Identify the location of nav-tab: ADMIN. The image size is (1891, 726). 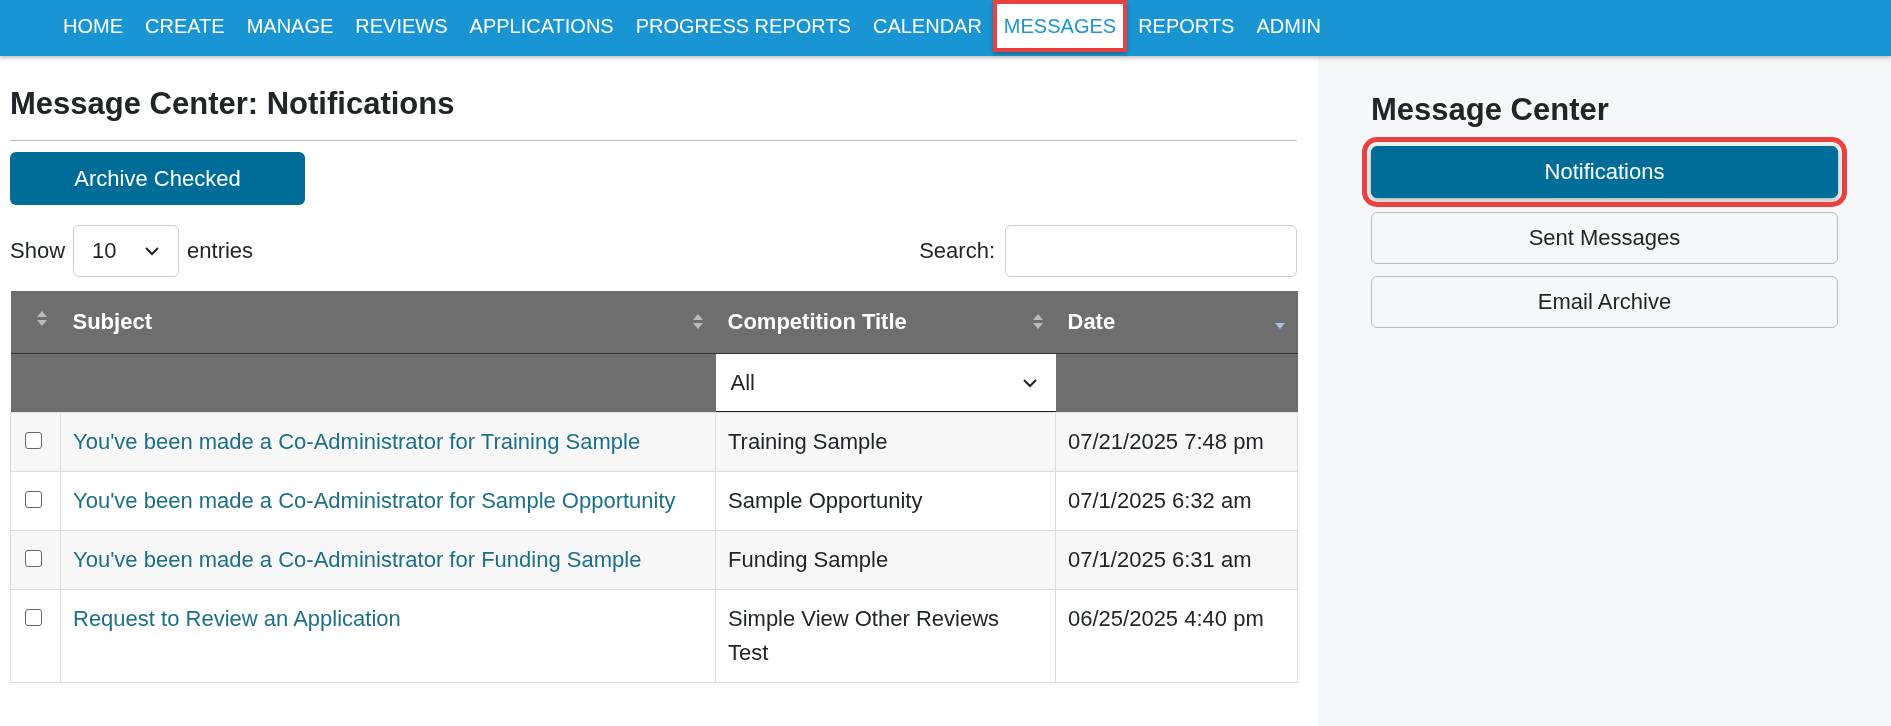
(1288, 26).